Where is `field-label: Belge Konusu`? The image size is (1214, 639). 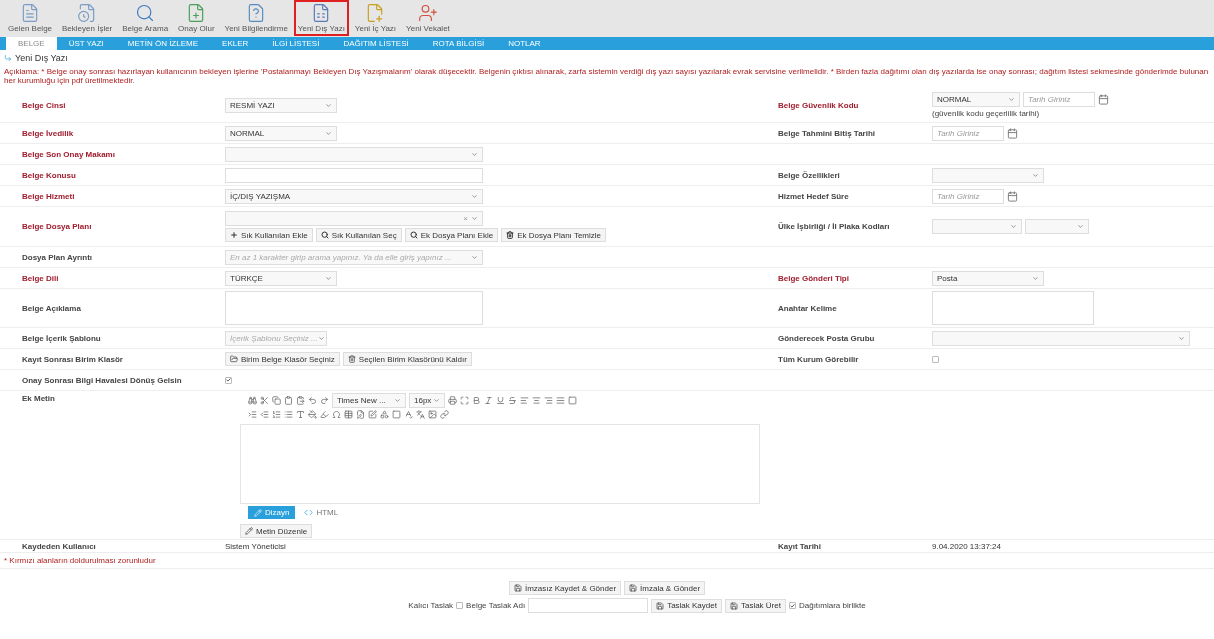
field-label: Belge Konusu is located at coordinates (49, 175).